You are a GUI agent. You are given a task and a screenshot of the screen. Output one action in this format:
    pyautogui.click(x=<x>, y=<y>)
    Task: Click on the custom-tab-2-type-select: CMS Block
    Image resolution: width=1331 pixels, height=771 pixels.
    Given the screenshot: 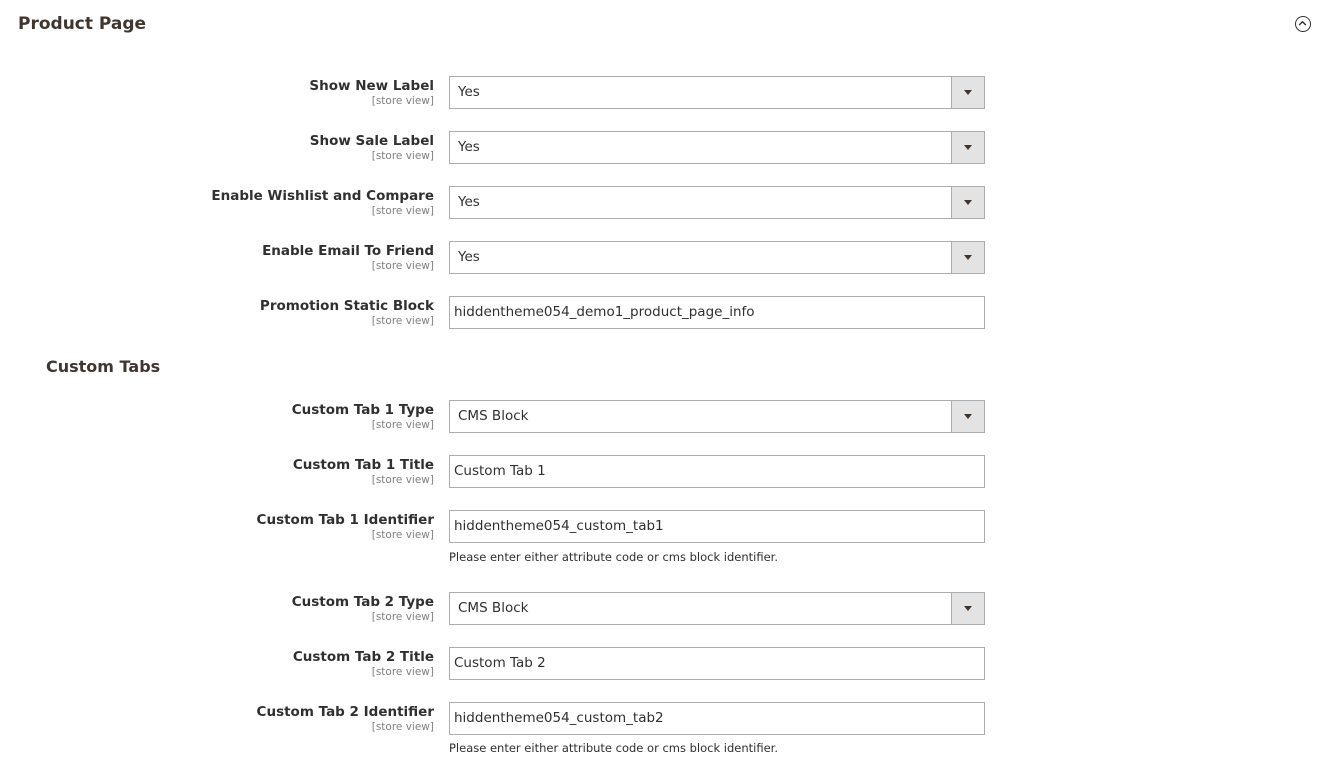 What is the action you would take?
    pyautogui.click(x=717, y=608)
    